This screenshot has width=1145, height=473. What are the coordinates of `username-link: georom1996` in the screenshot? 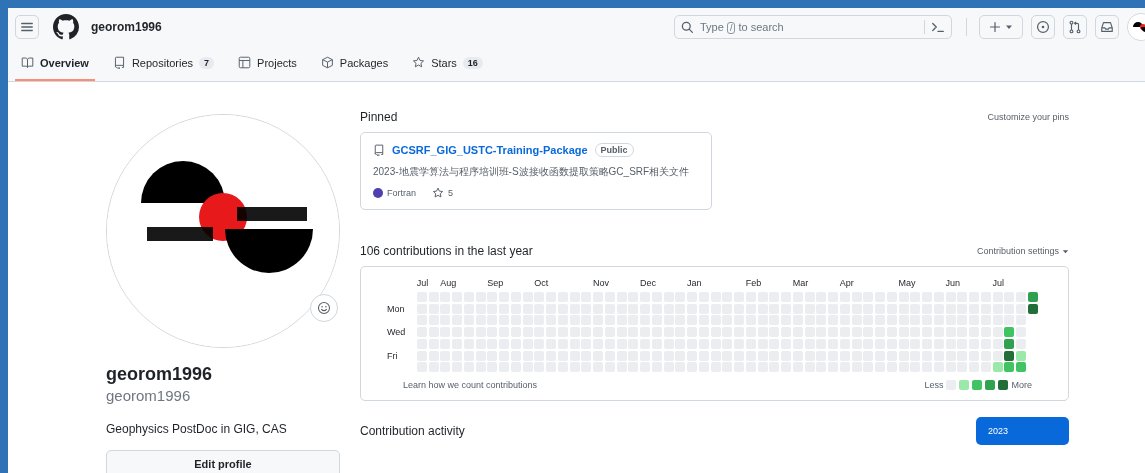 It's located at (126, 27).